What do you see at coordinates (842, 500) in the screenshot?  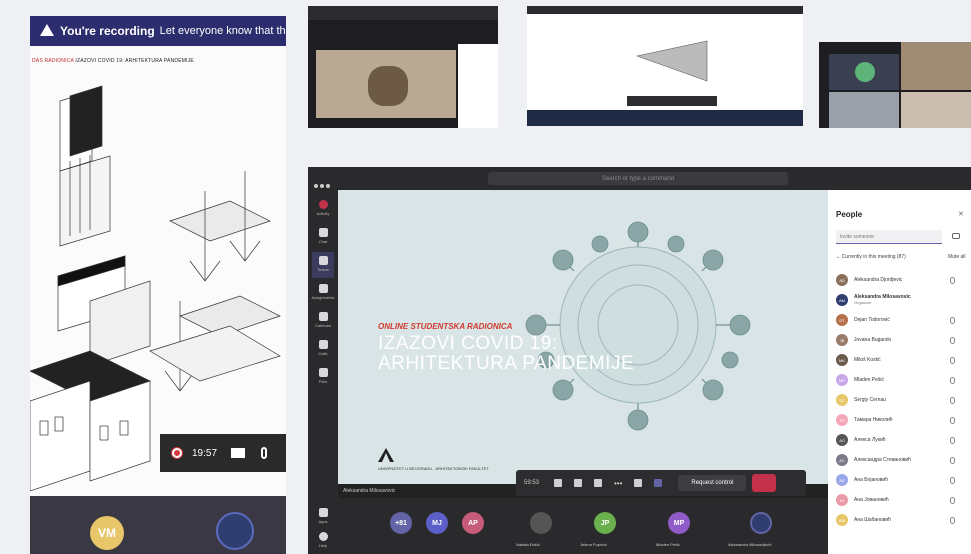 I see `avatar: АЈ` at bounding box center [842, 500].